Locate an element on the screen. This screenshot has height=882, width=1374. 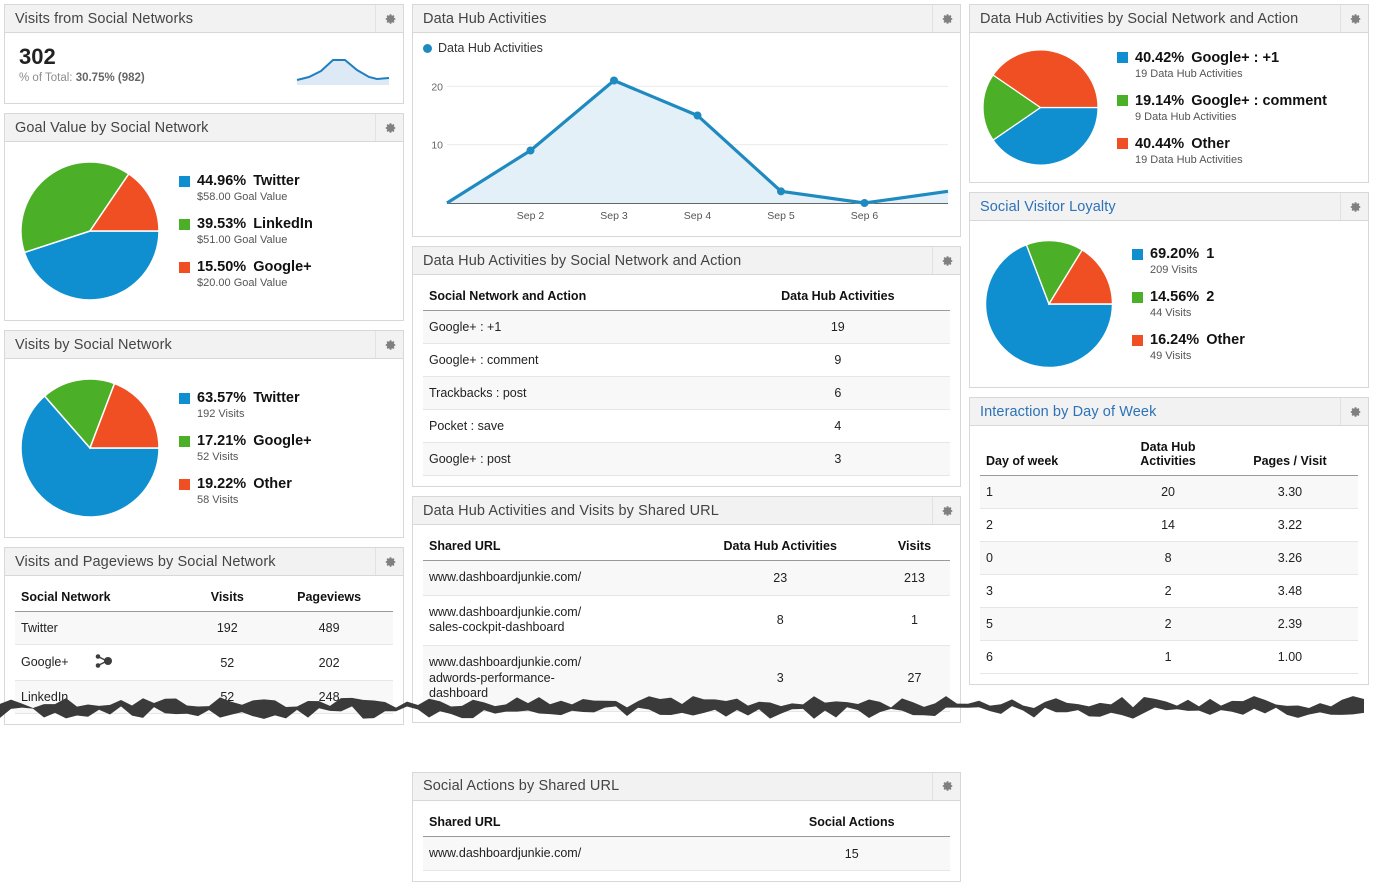
table-row: 3 2 3.48 is located at coordinates (1169, 591).